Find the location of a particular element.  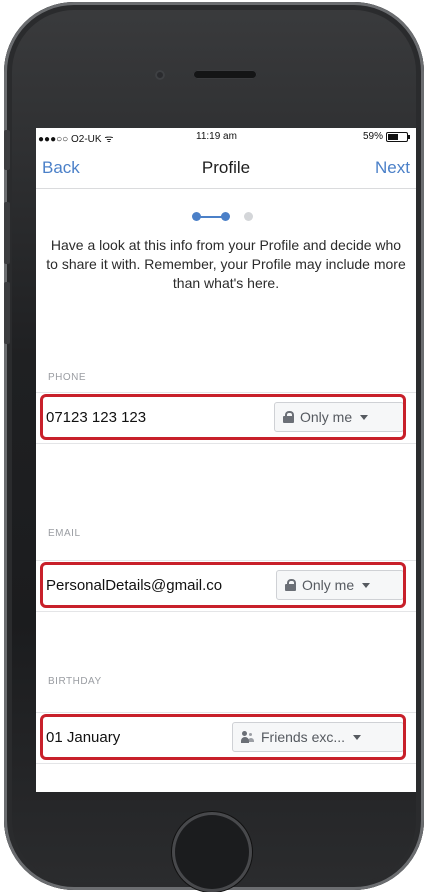

page-title: Profile is located at coordinates (226, 167).